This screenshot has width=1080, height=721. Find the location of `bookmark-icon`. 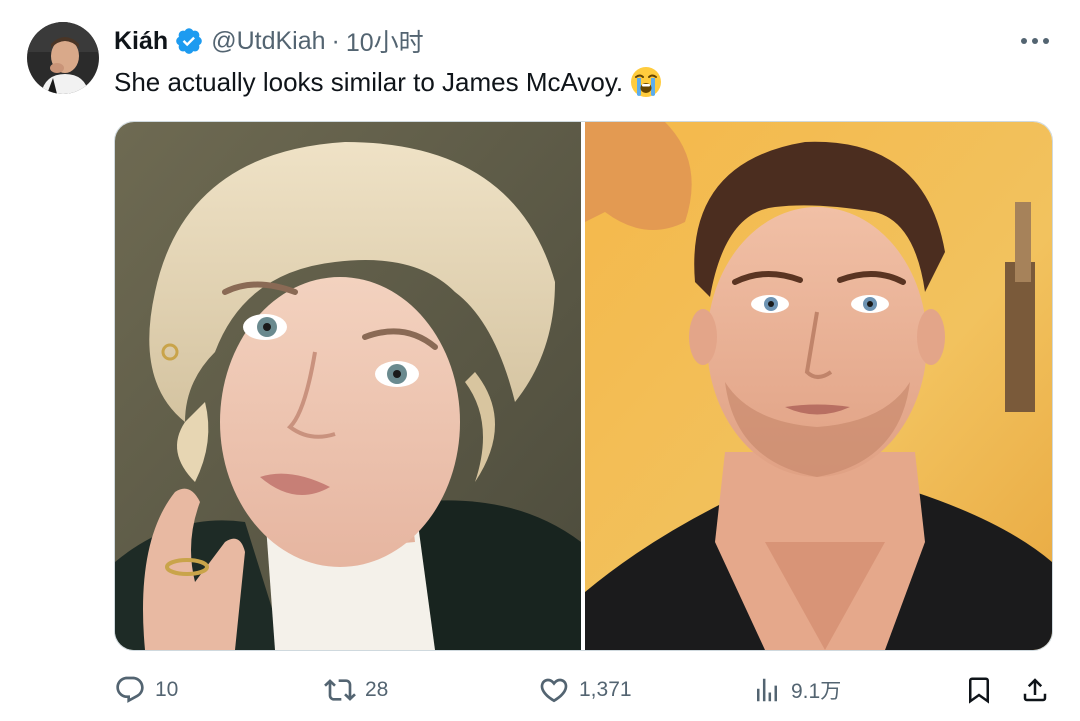

bookmark-icon is located at coordinates (979, 690).